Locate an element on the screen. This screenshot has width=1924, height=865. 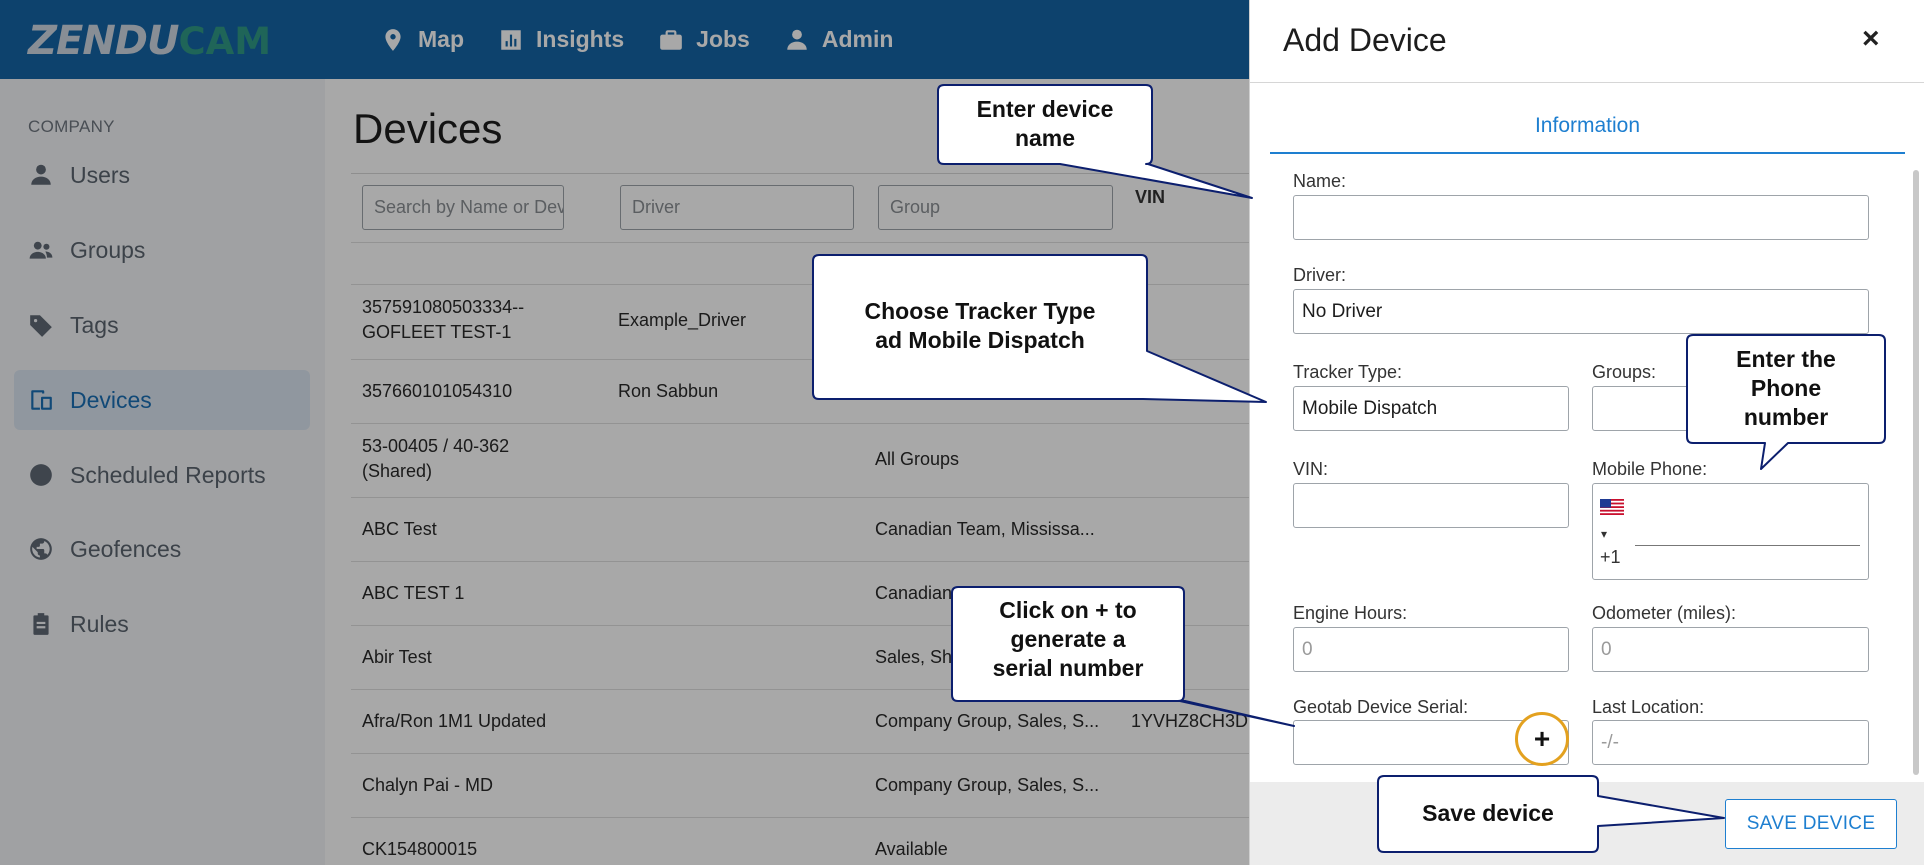
callout-line: generate a is located at coordinates (1068, 639).